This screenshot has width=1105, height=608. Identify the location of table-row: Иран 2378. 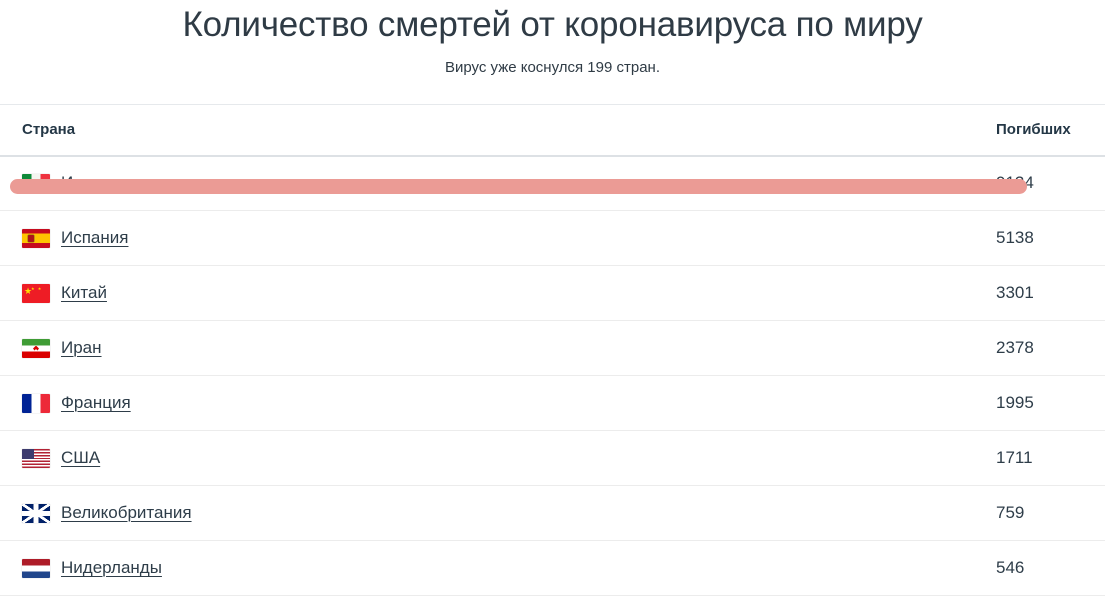
(552, 348).